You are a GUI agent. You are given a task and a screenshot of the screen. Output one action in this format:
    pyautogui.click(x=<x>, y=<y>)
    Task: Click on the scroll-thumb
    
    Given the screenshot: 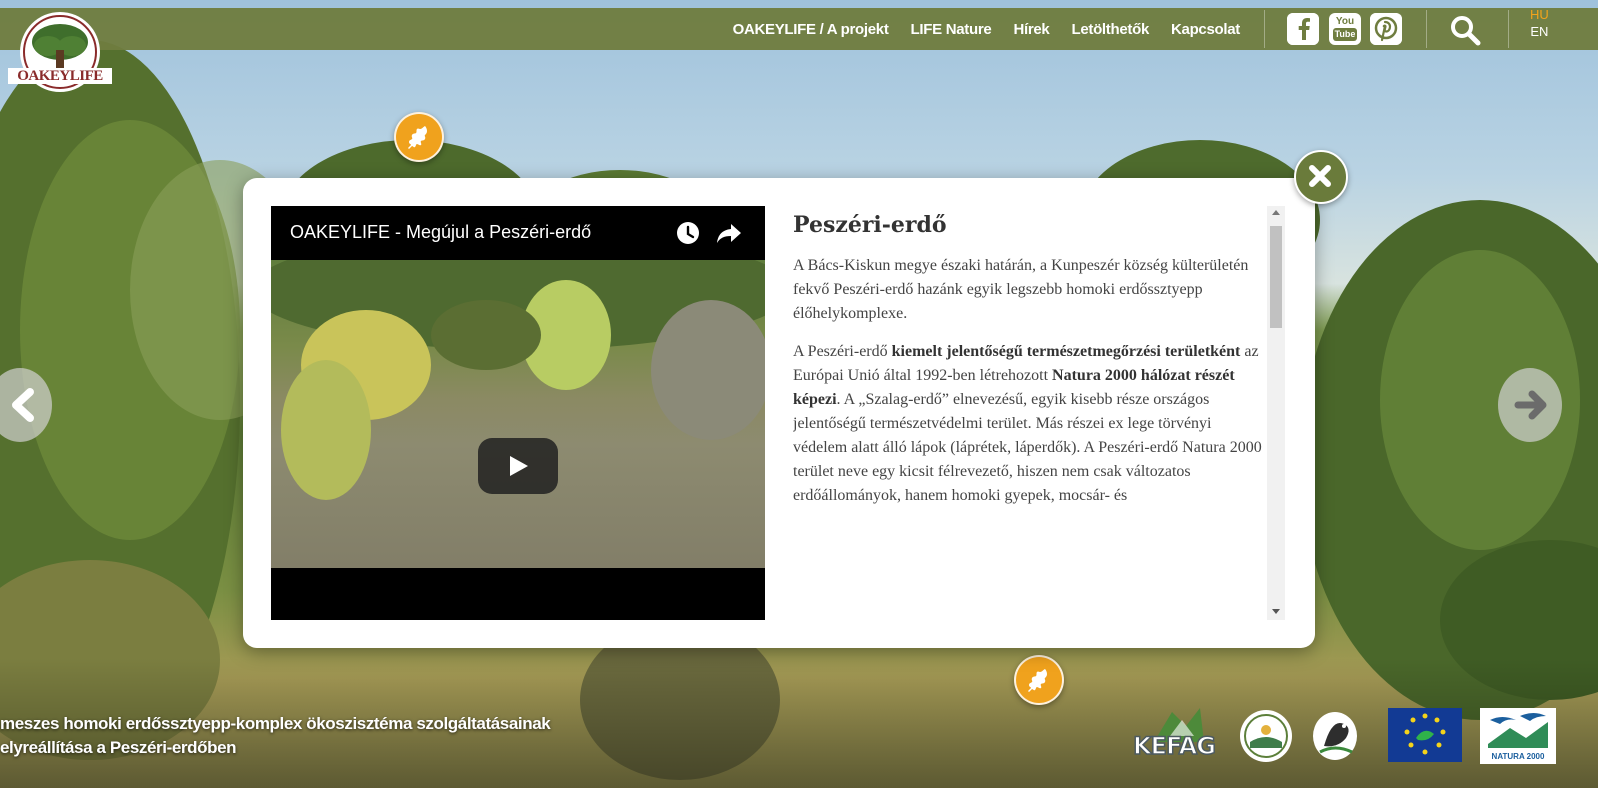 What is the action you would take?
    pyautogui.click(x=1276, y=277)
    